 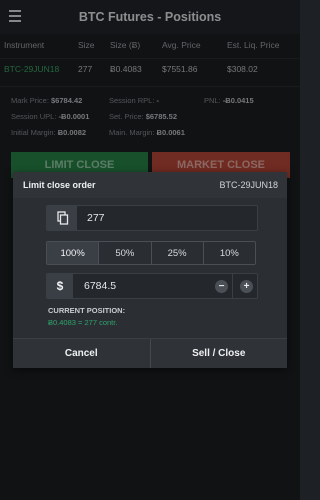 What do you see at coordinates (221, 286) in the screenshot?
I see `decrease-price-button: −` at bounding box center [221, 286].